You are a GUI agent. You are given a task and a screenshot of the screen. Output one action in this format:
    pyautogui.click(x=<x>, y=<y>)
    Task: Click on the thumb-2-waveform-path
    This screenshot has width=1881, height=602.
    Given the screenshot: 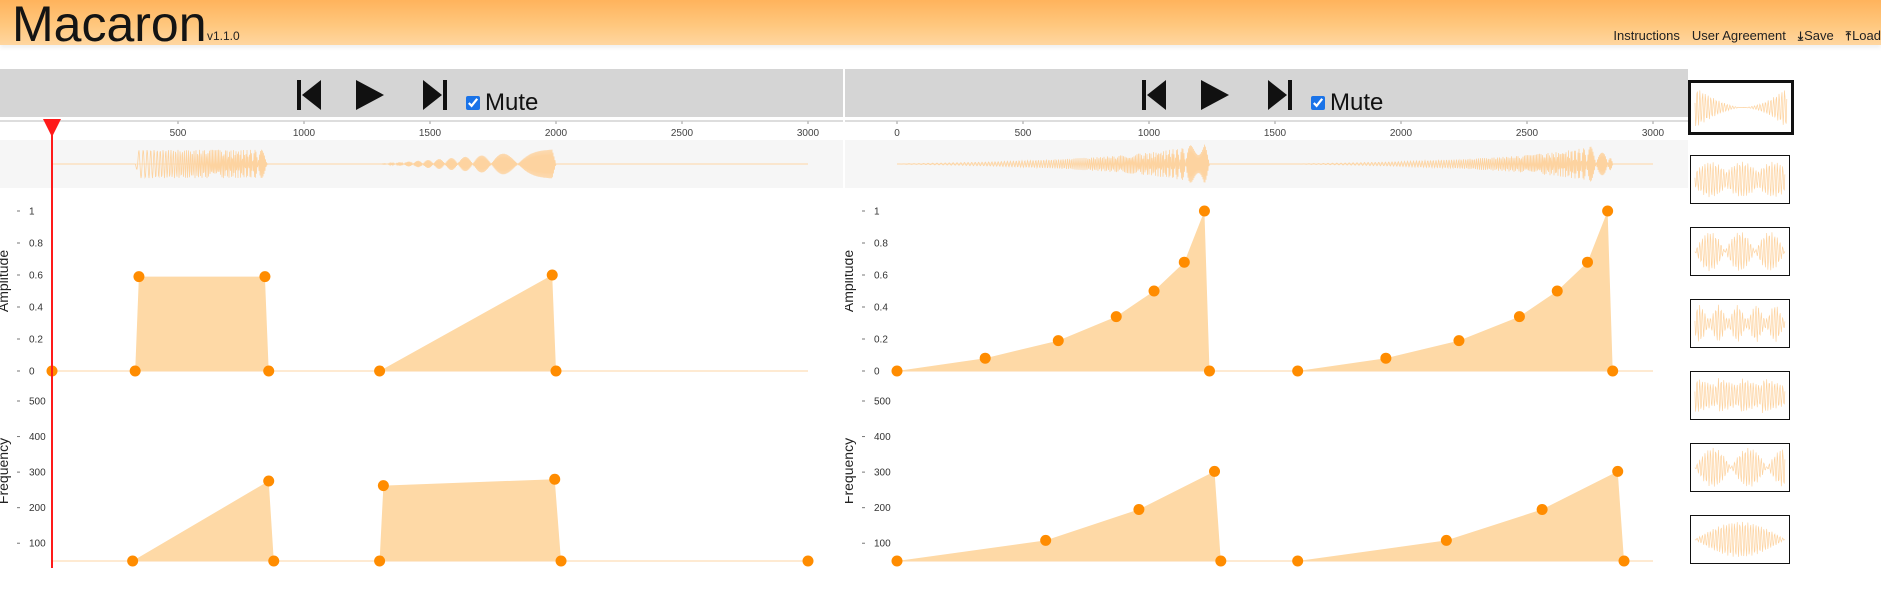 What is the action you would take?
    pyautogui.click(x=1740, y=179)
    